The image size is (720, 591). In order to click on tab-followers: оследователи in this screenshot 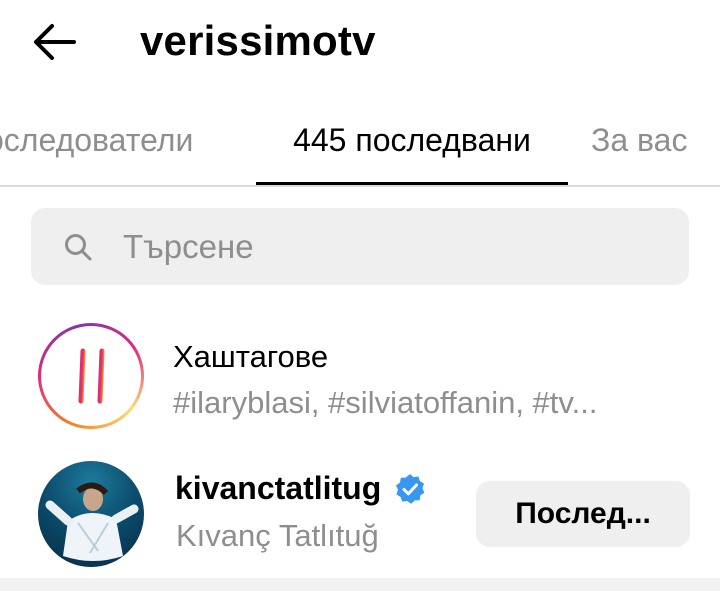, I will do `click(96, 145)`.